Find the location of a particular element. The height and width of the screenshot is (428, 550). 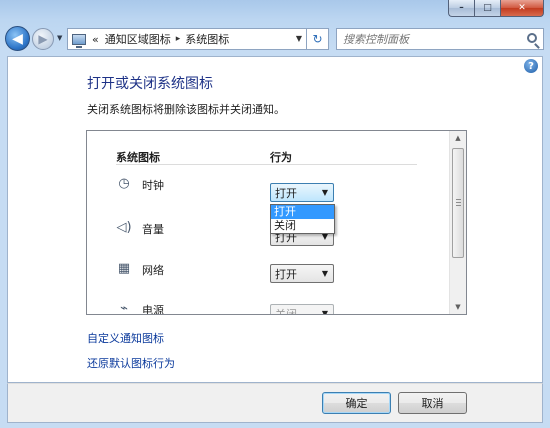

vertical-scrollbar: ▲ ▼ is located at coordinates (457, 222).